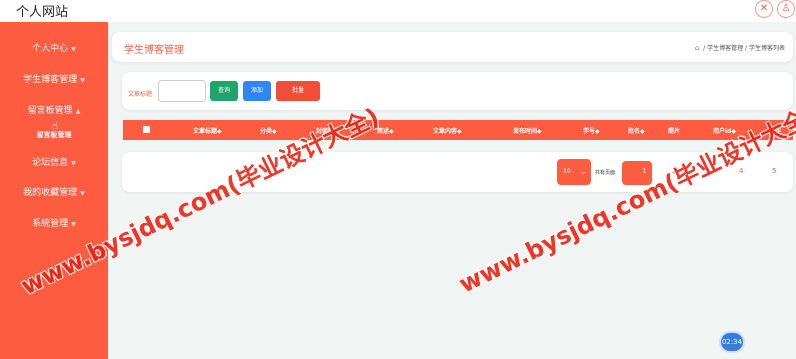  Describe the element at coordinates (328, 131) in the screenshot. I see `column-header-cover: 封面图片` at that location.